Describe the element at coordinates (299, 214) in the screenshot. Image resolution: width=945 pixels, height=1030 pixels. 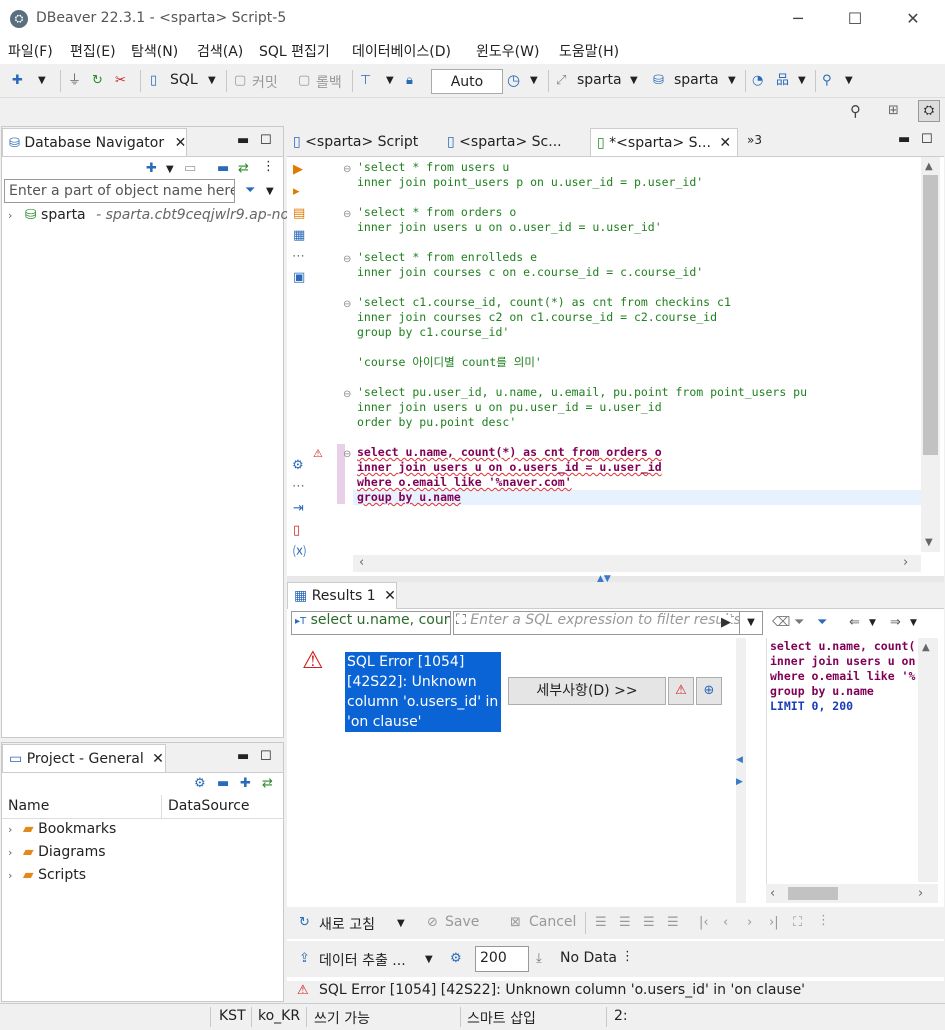
I see `execute-script-icon: ▤` at that location.